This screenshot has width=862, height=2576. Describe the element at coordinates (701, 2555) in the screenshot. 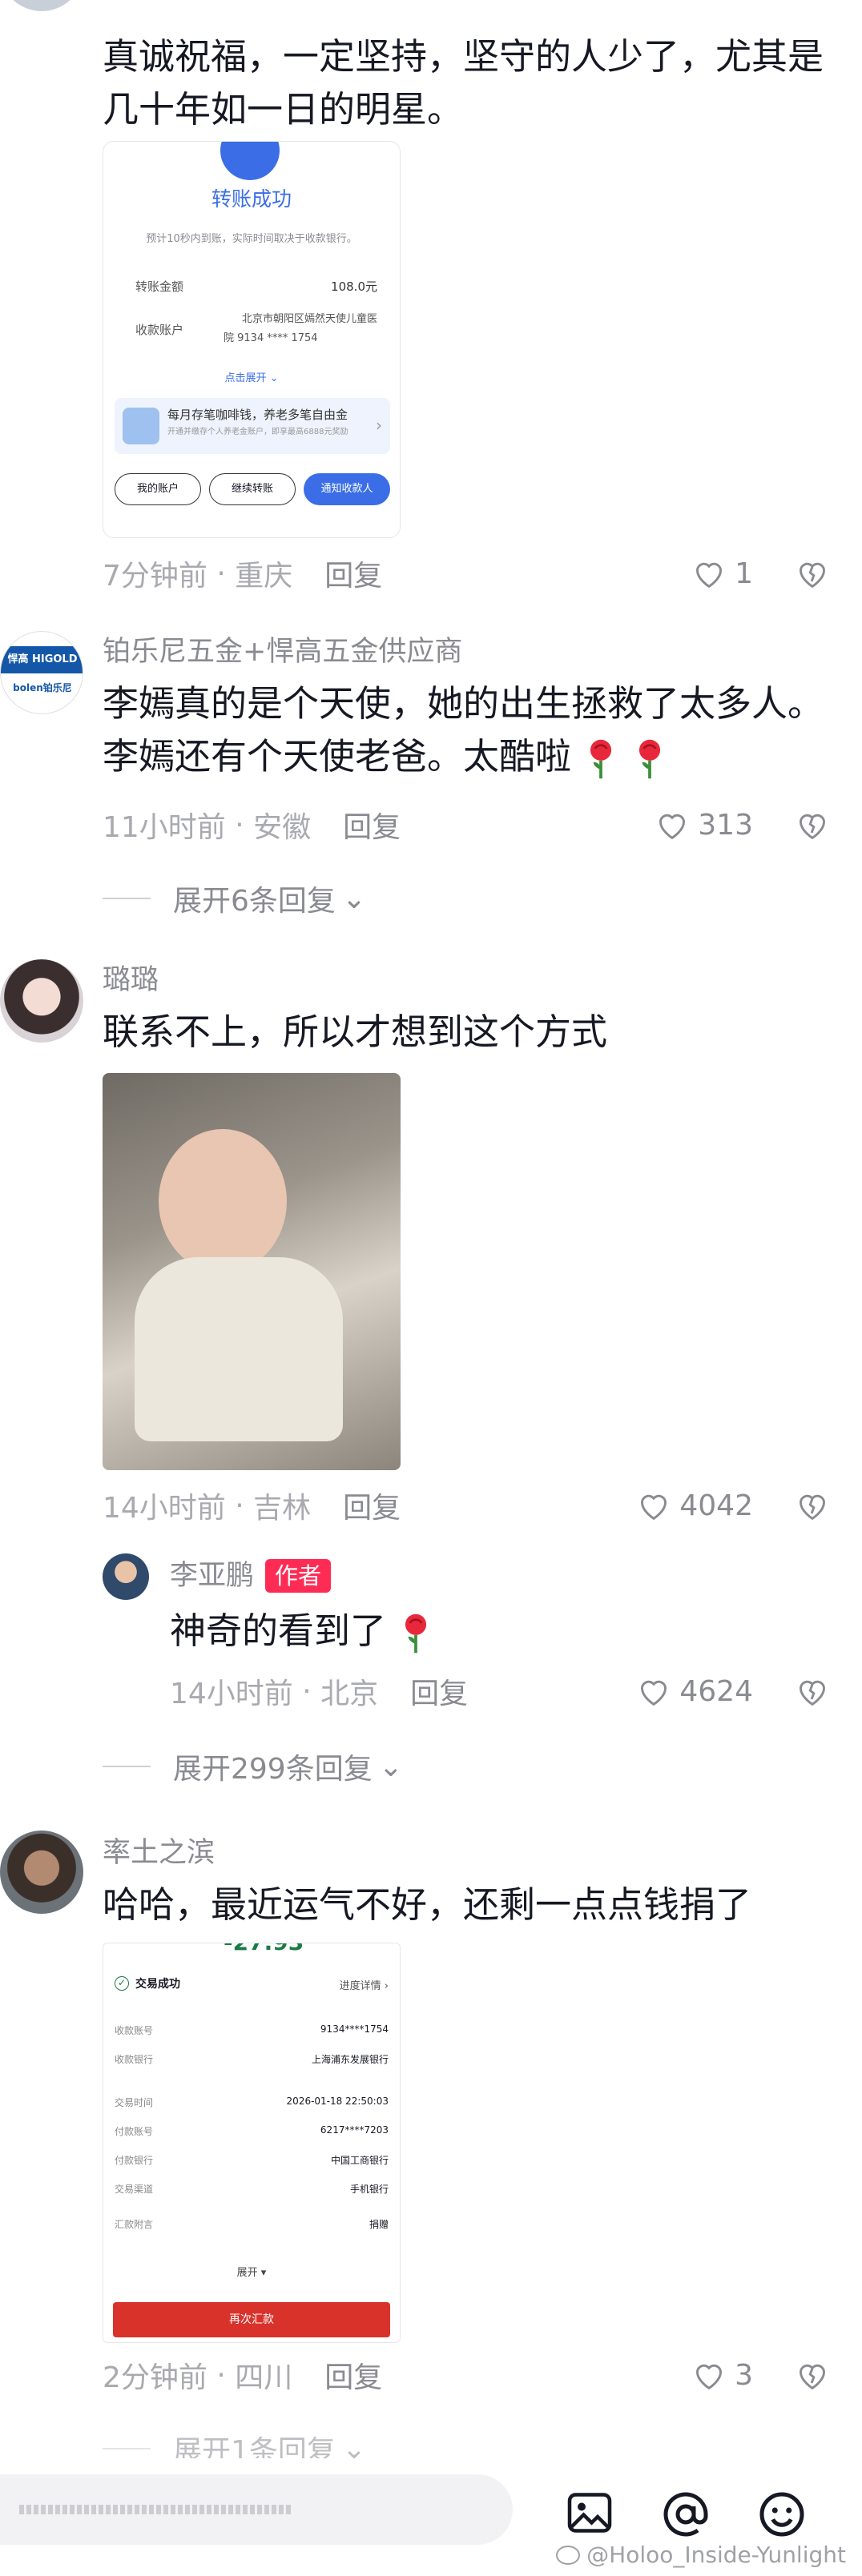

I see `weibo-watermark: @Holoo_Inside-Yunlight` at that location.